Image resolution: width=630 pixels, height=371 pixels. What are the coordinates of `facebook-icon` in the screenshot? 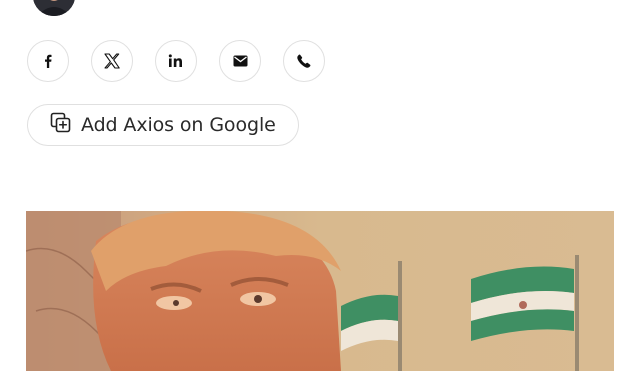 It's located at (48, 61).